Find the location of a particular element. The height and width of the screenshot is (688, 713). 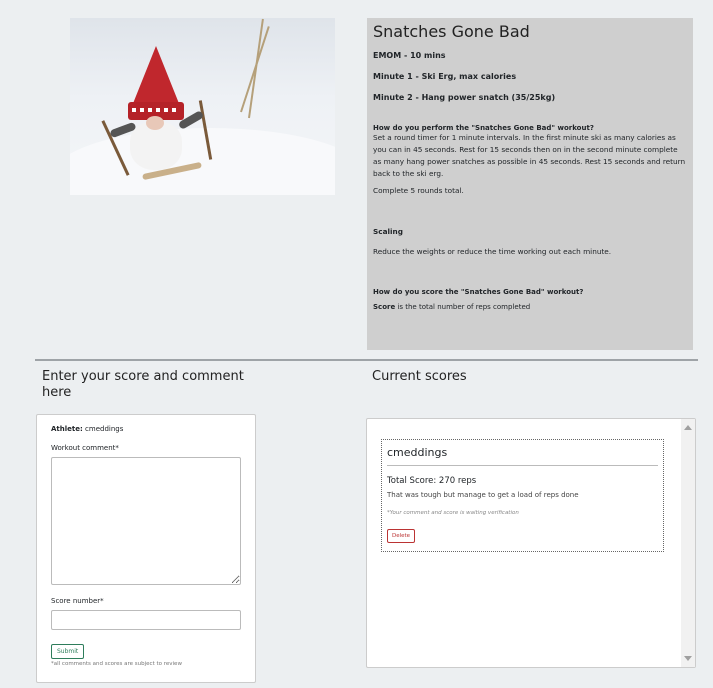

workout-minute-2: Minute 2 - Hang power snatch (35/25kg) is located at coordinates (464, 97).